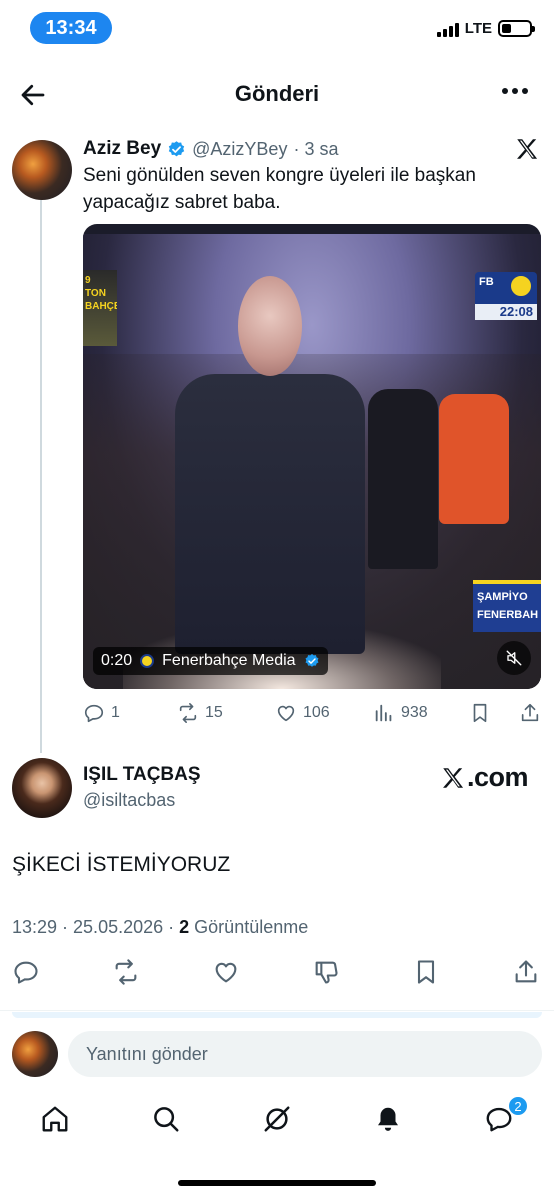  I want to click on signal-icon, so click(447, 29).